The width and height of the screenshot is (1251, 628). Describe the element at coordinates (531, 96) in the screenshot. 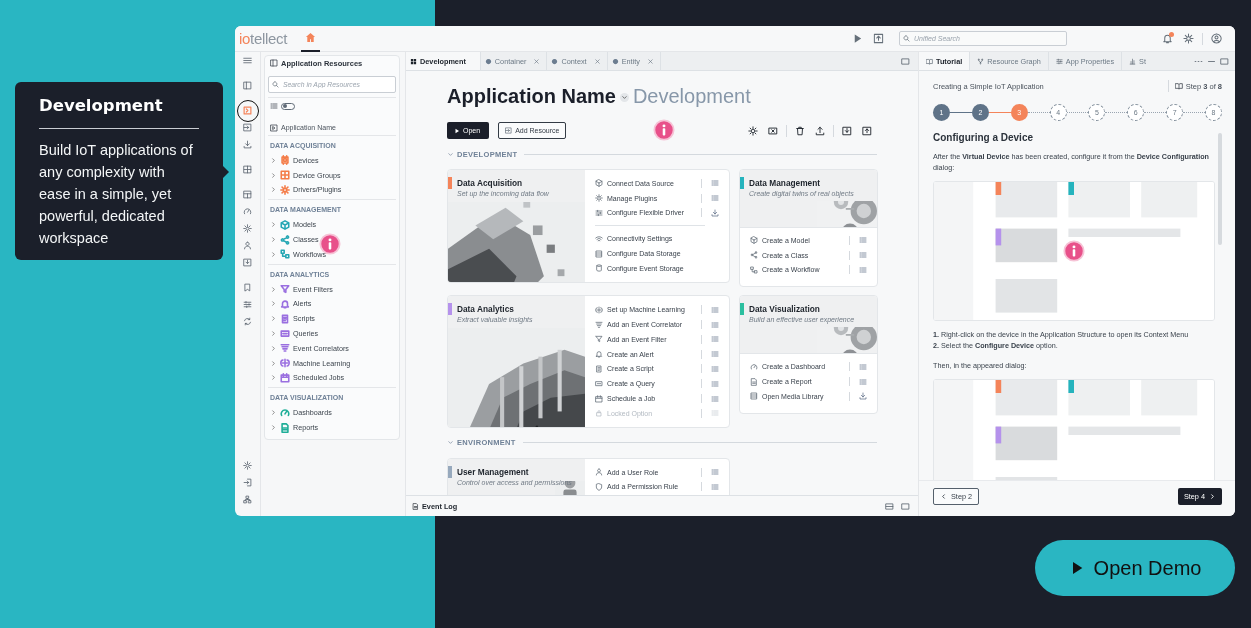

I see `page-title: Application Name` at that location.